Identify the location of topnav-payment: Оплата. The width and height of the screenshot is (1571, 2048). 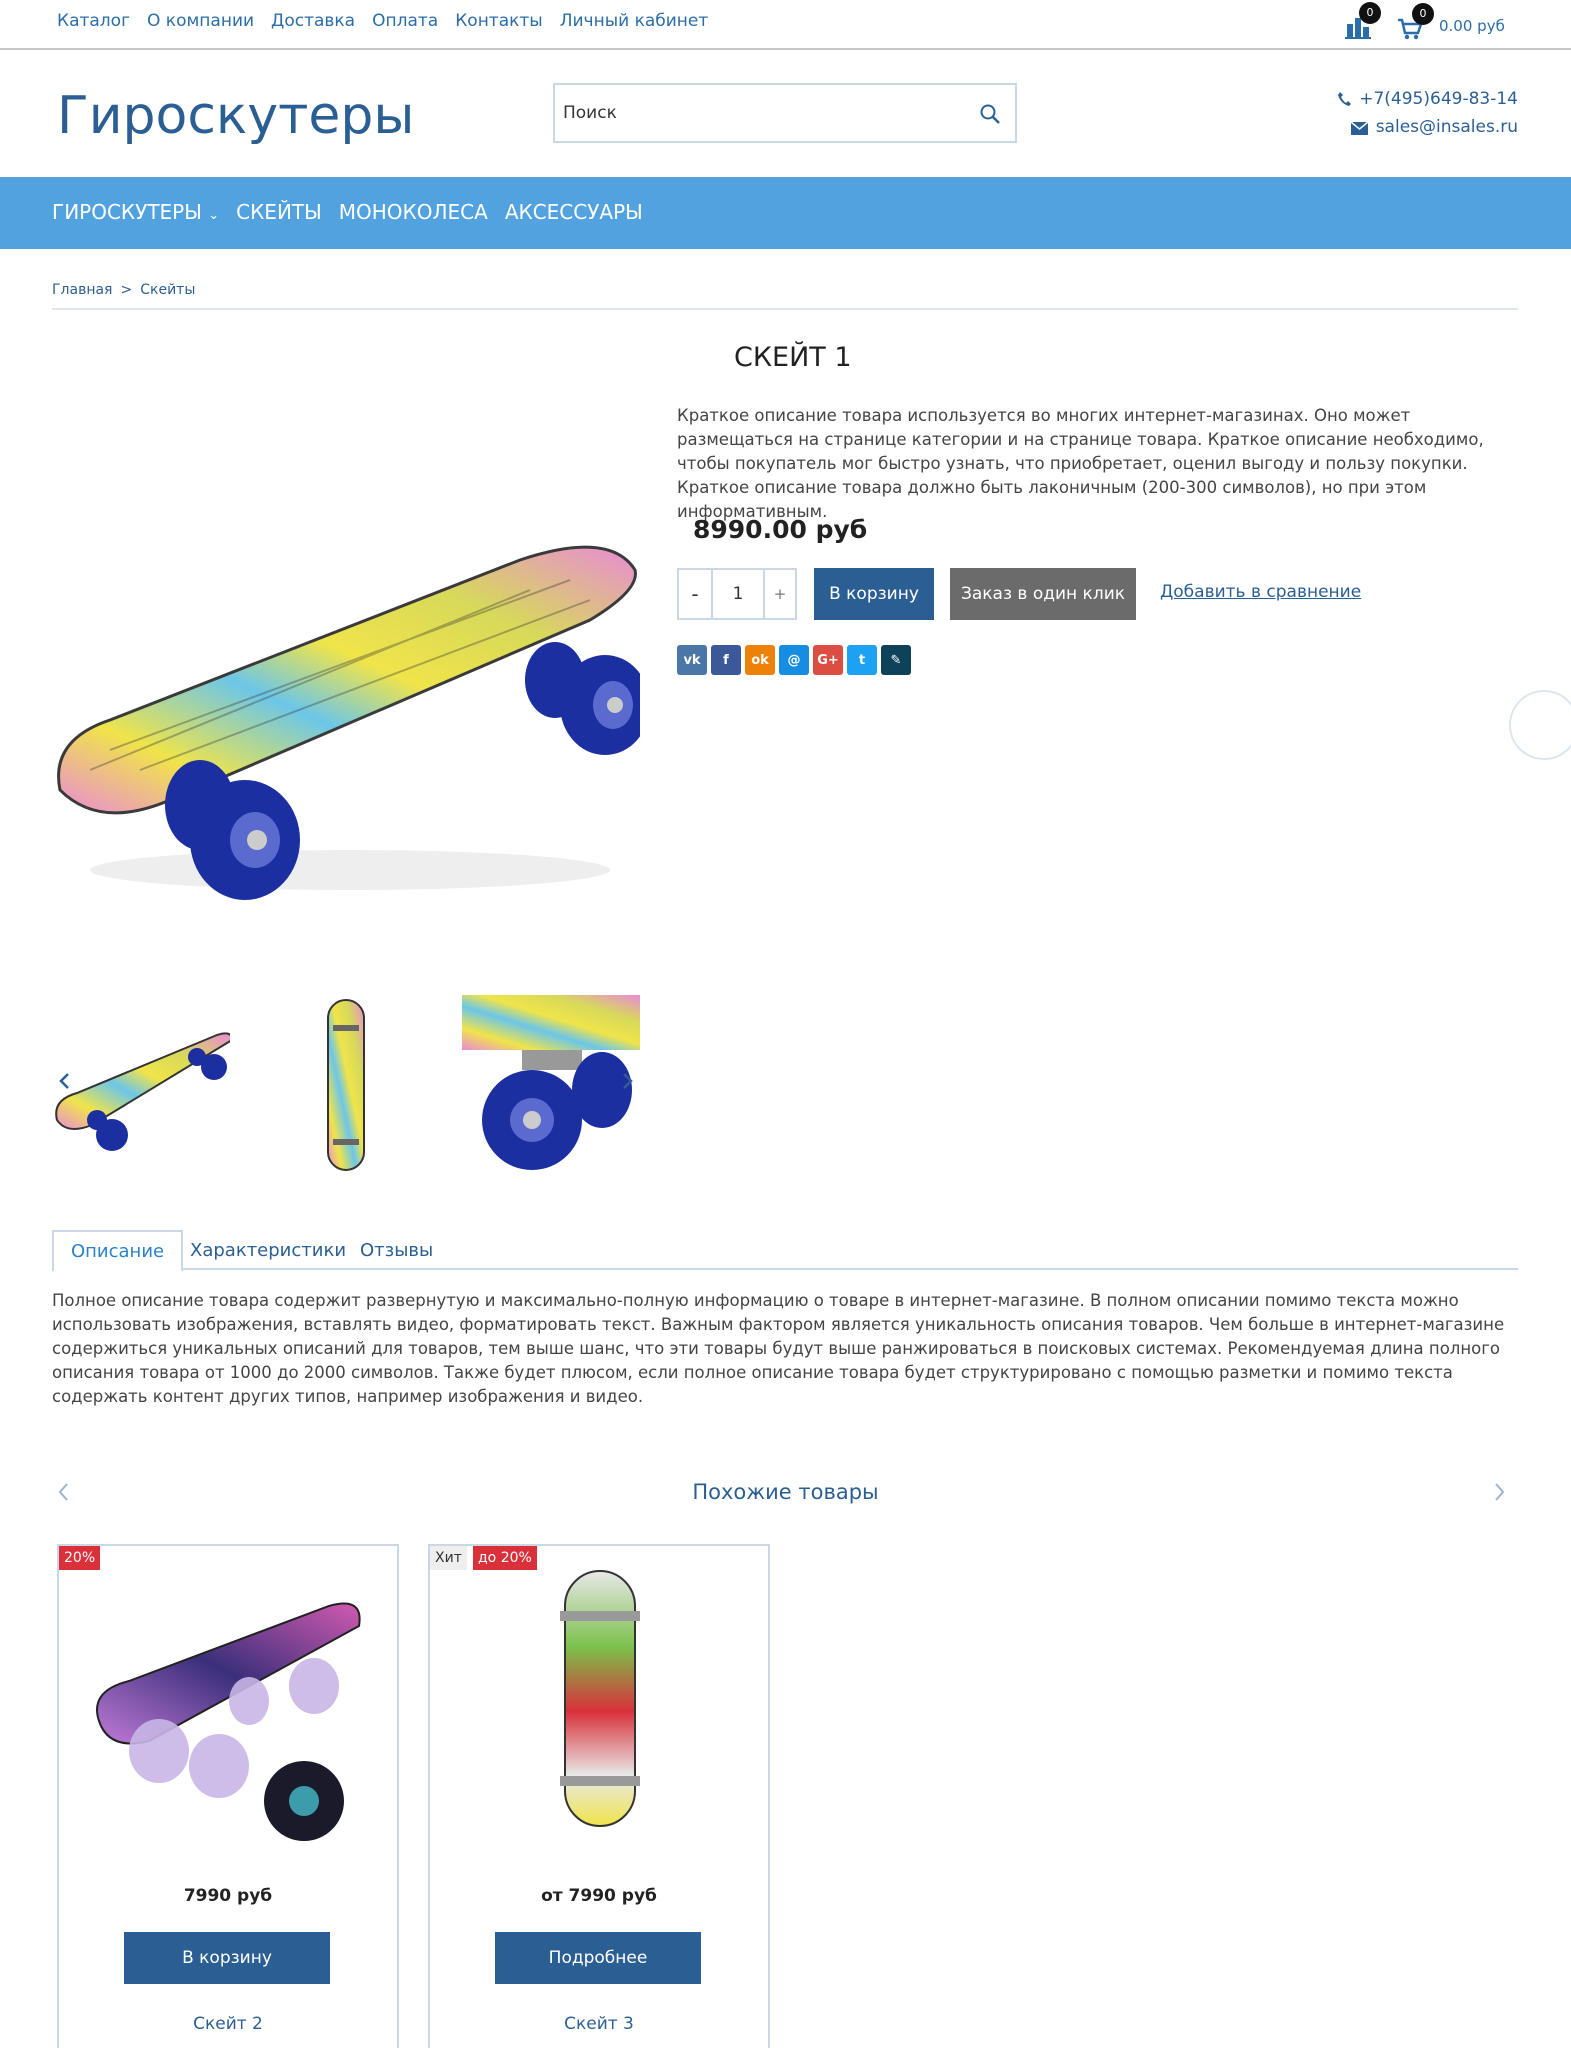
(405, 21).